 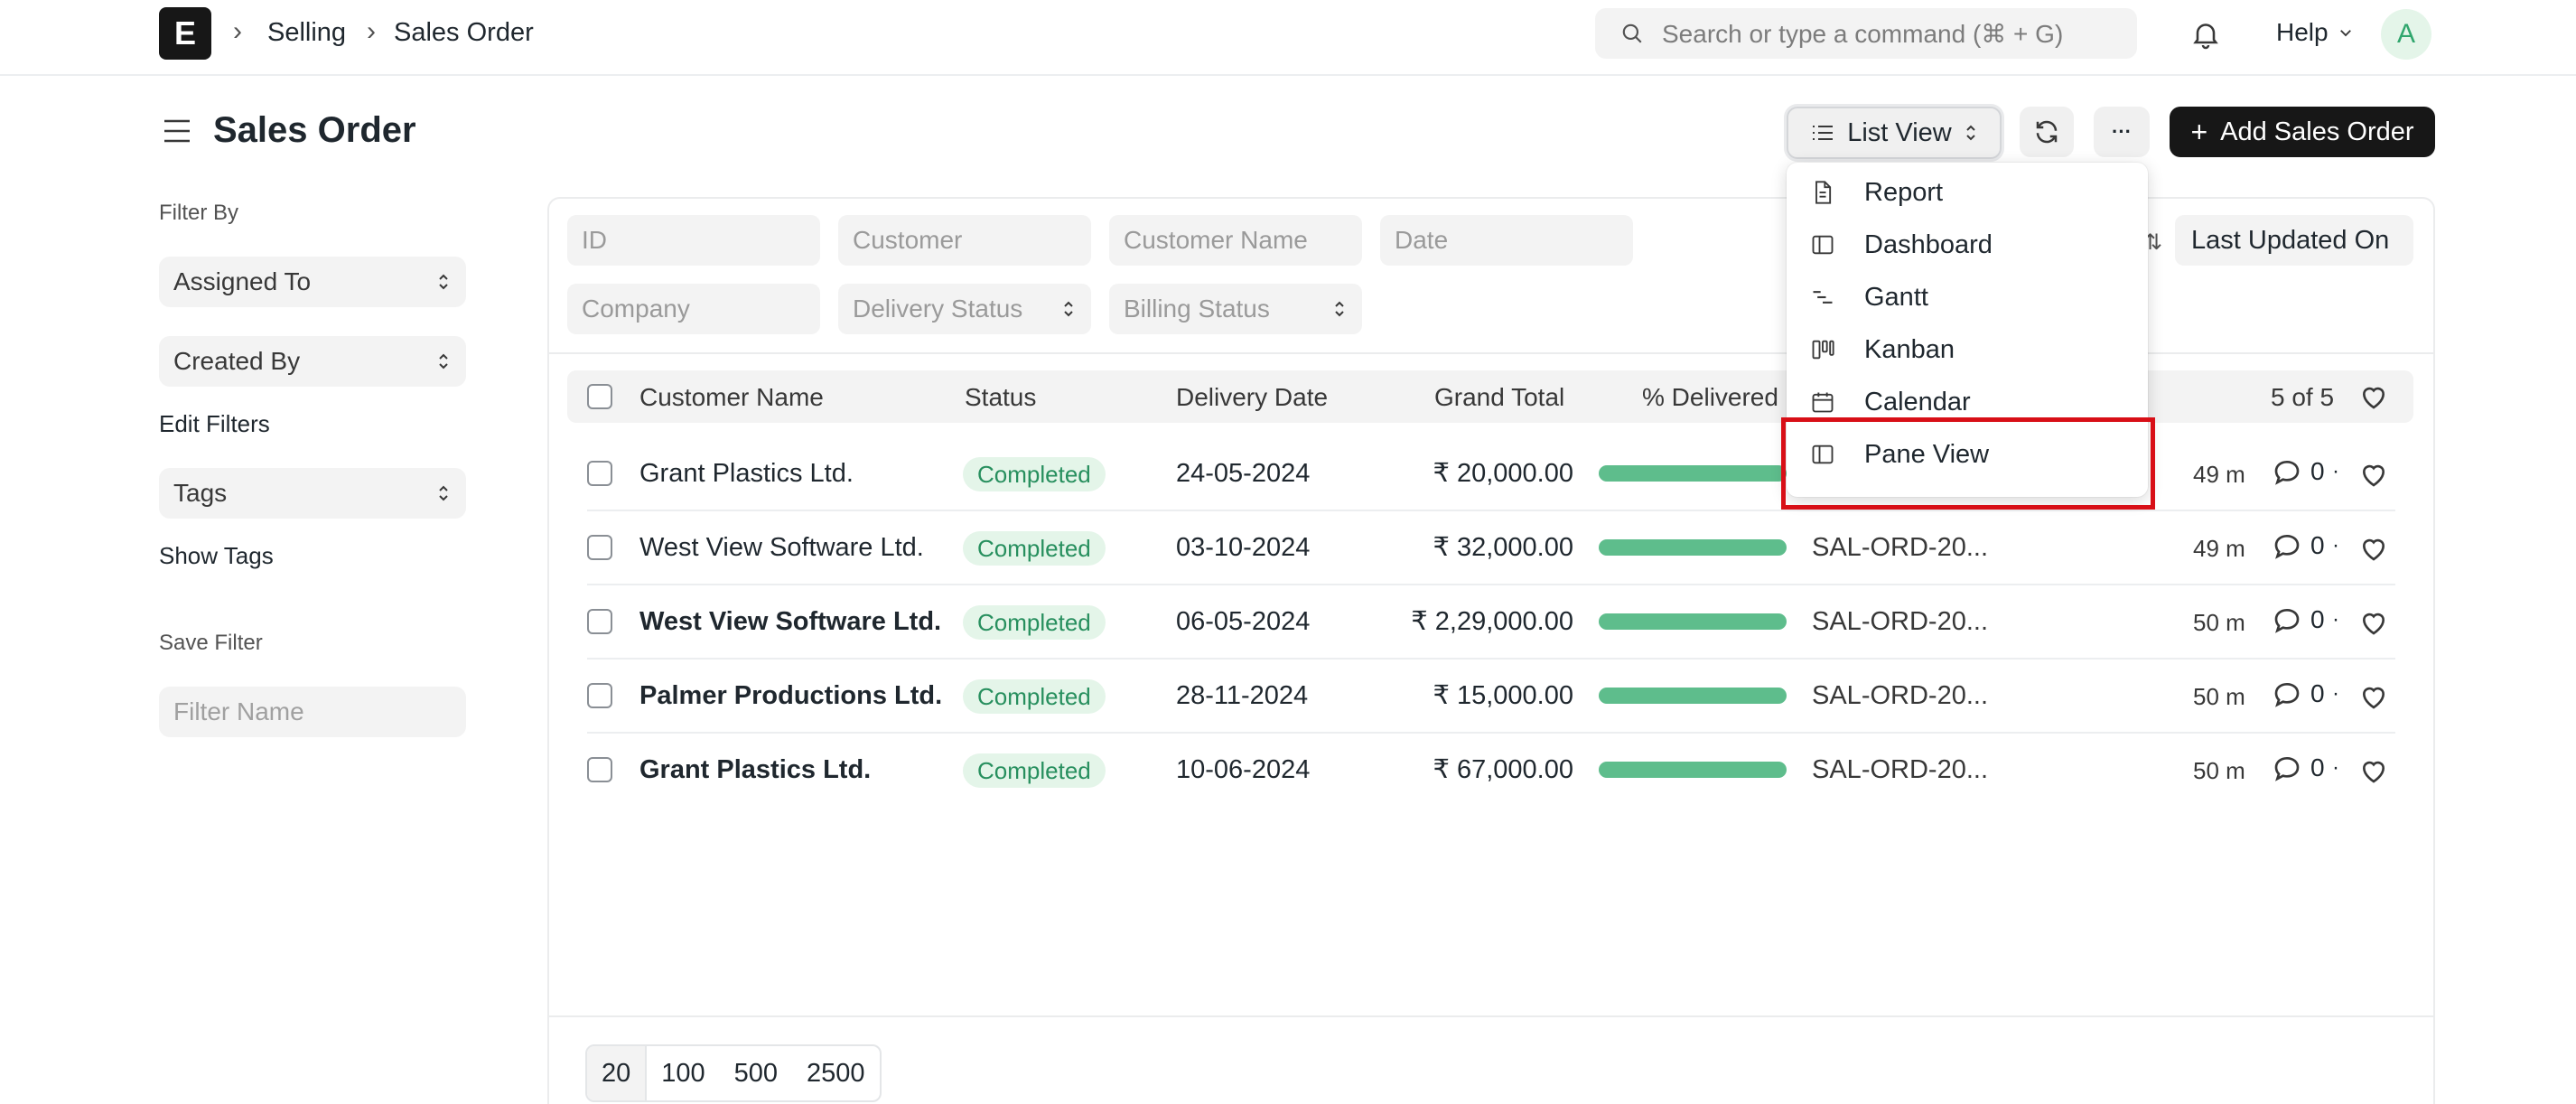 What do you see at coordinates (2317, 131) in the screenshot?
I see `add-button-label: Add Sales Order` at bounding box center [2317, 131].